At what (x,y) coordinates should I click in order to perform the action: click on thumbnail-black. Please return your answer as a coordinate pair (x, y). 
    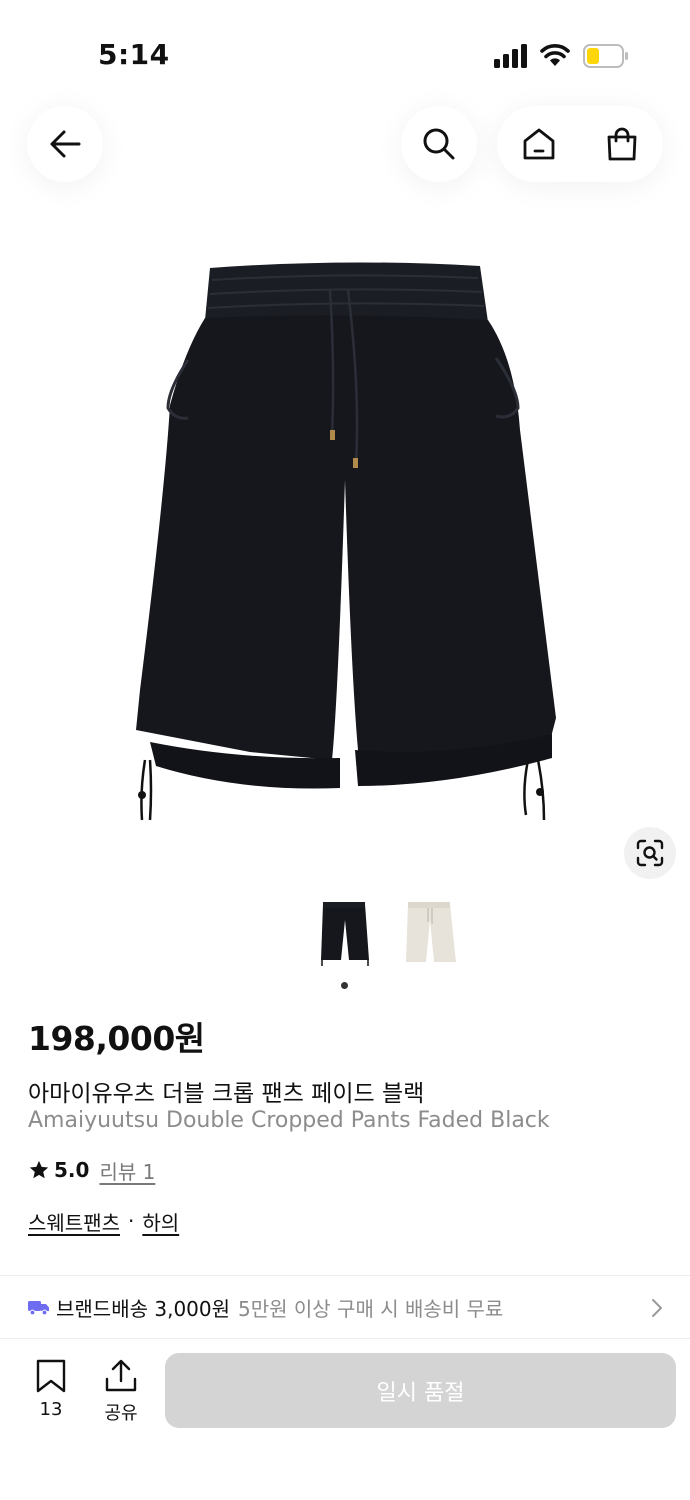
    Looking at the image, I should click on (345, 936).